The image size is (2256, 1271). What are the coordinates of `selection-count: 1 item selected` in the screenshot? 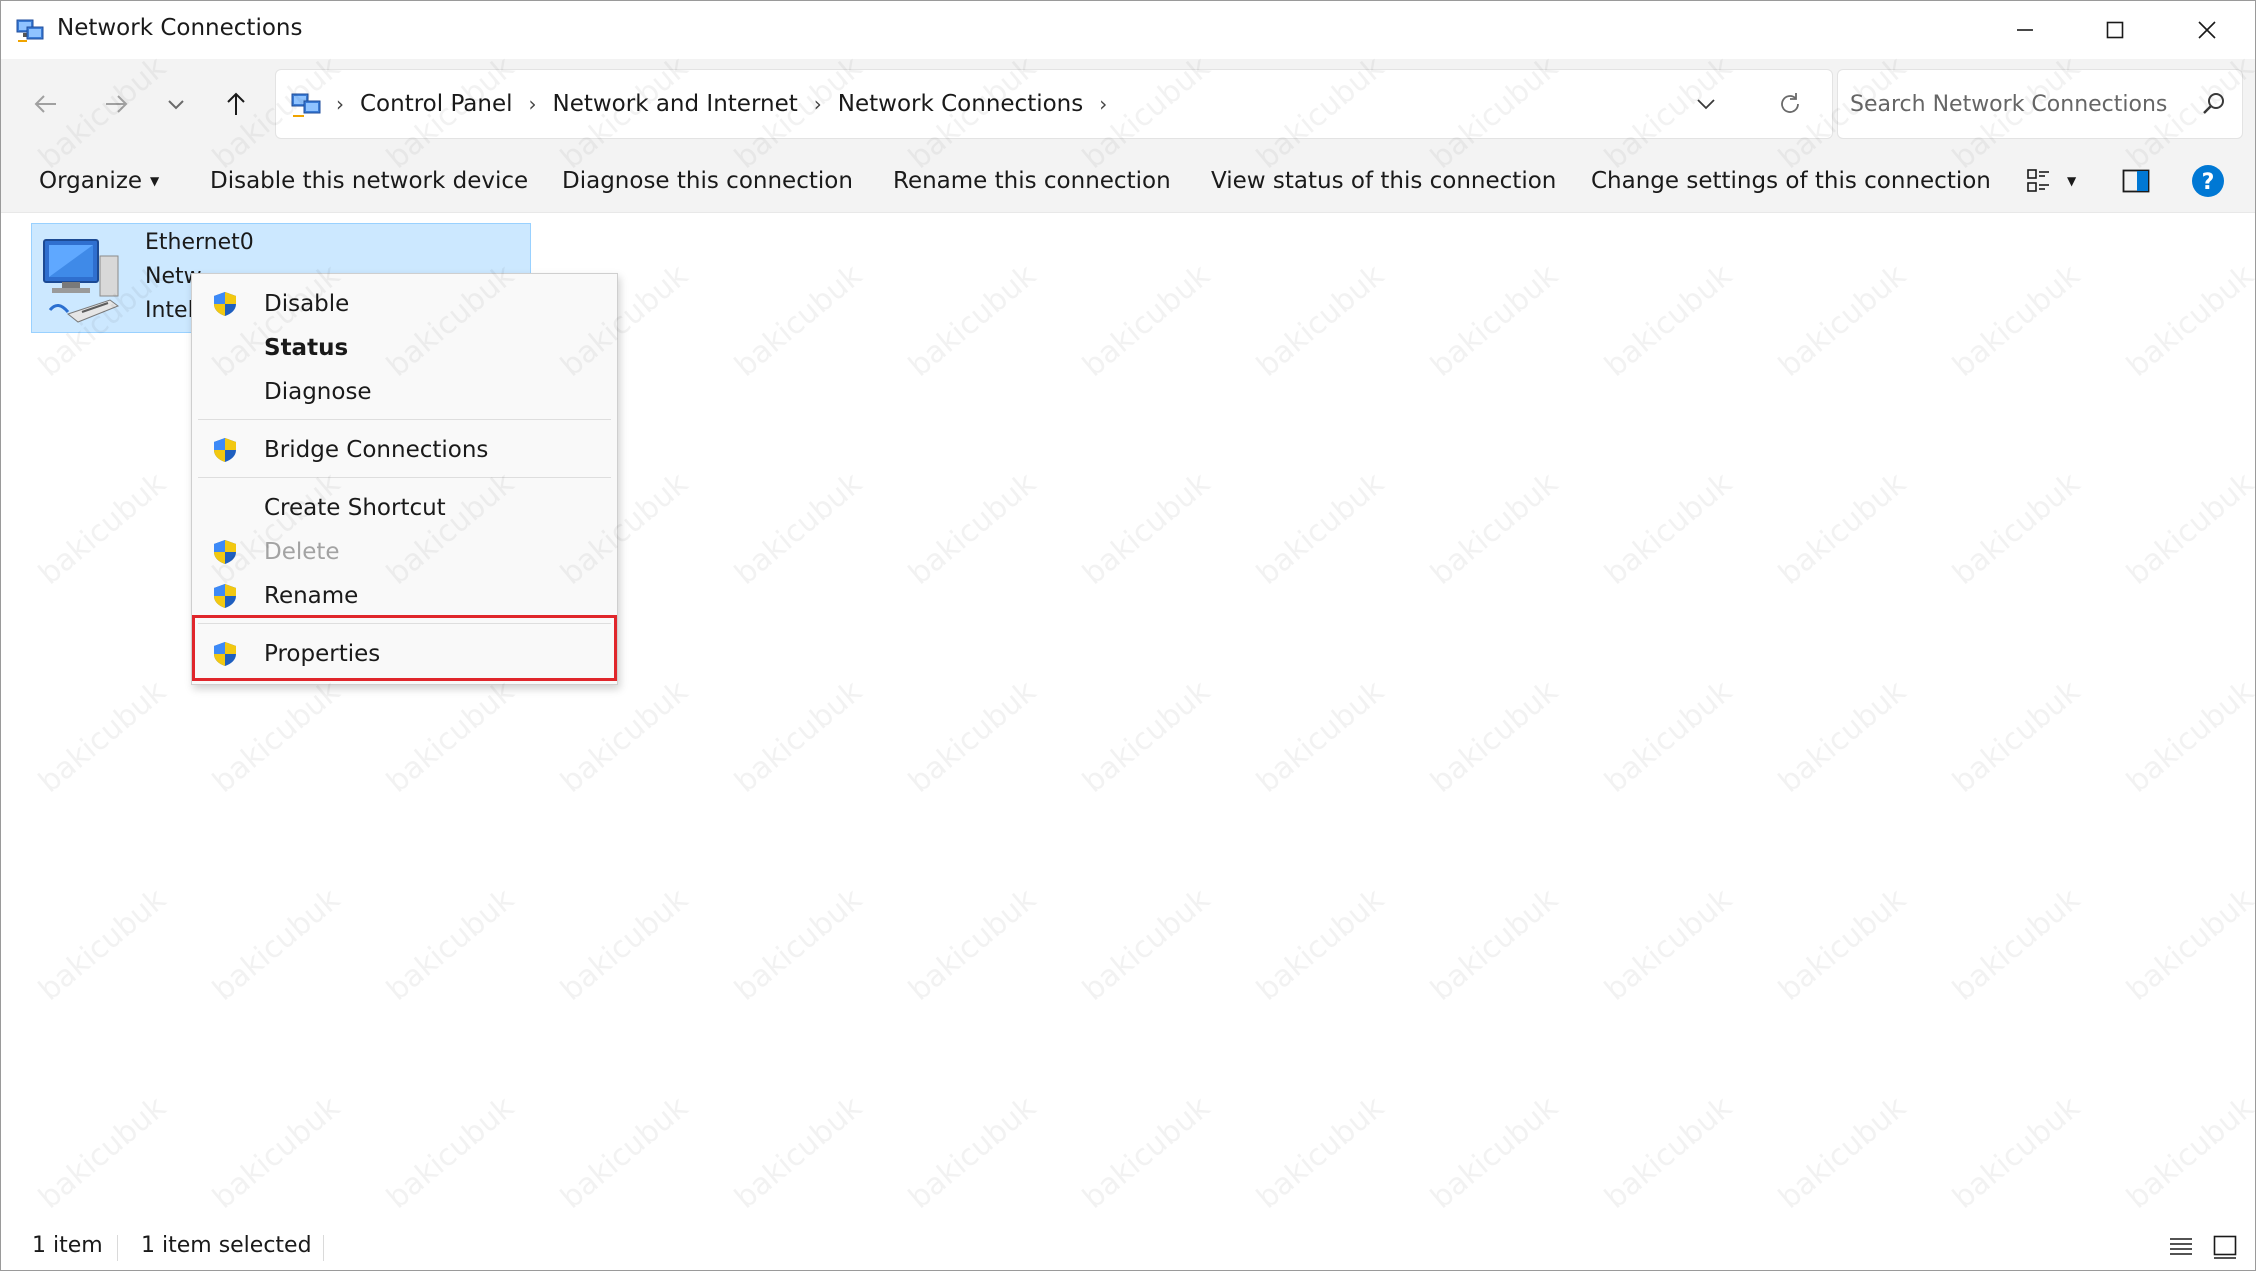 It's located at (226, 1245).